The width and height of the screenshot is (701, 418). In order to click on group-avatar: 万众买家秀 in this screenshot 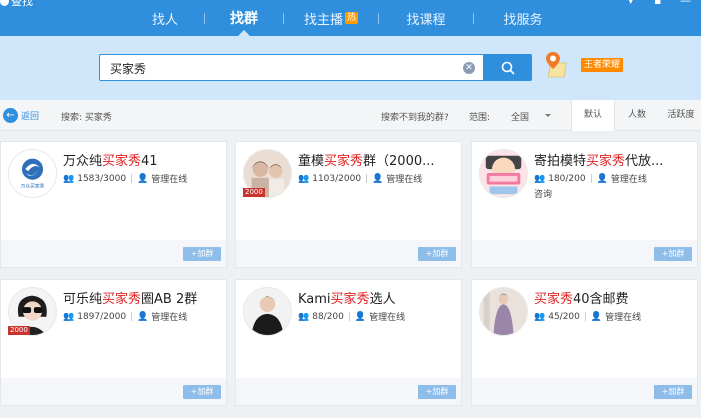, I will do `click(32, 173)`.